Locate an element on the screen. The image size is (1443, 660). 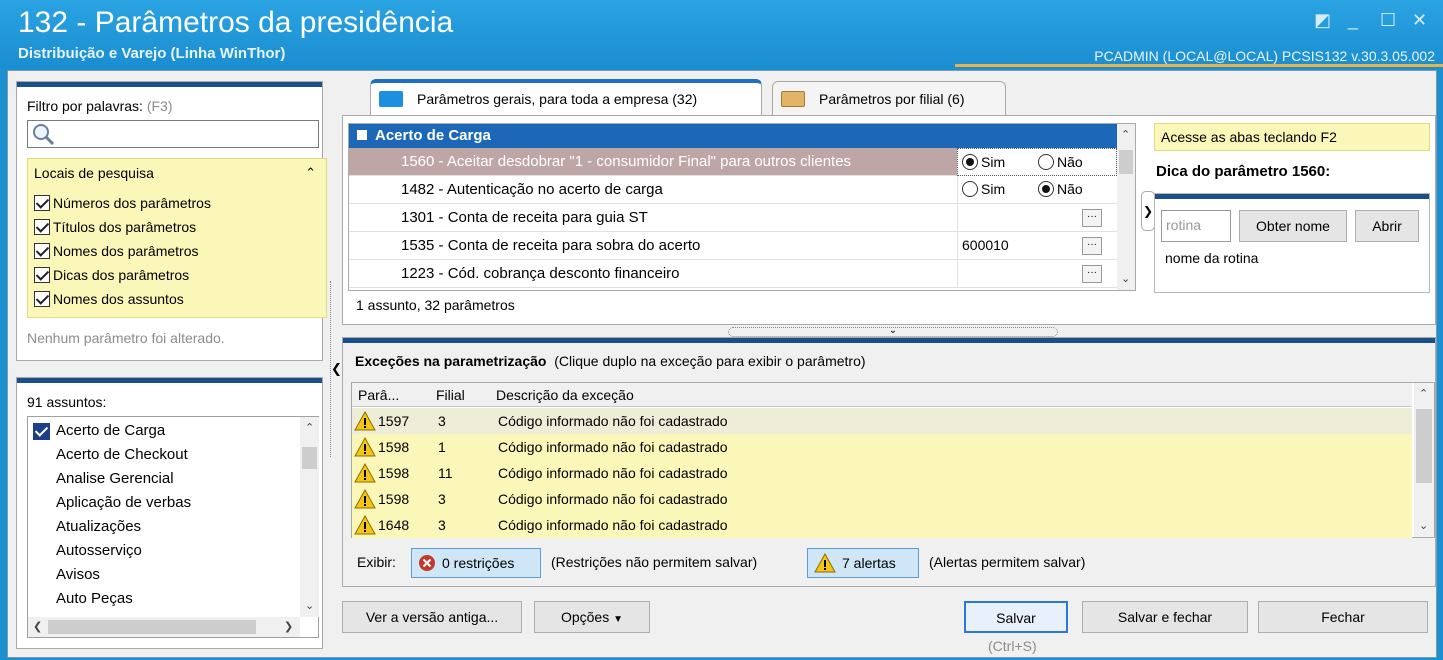
get-name-button: Obter nome is located at coordinates (1293, 226).